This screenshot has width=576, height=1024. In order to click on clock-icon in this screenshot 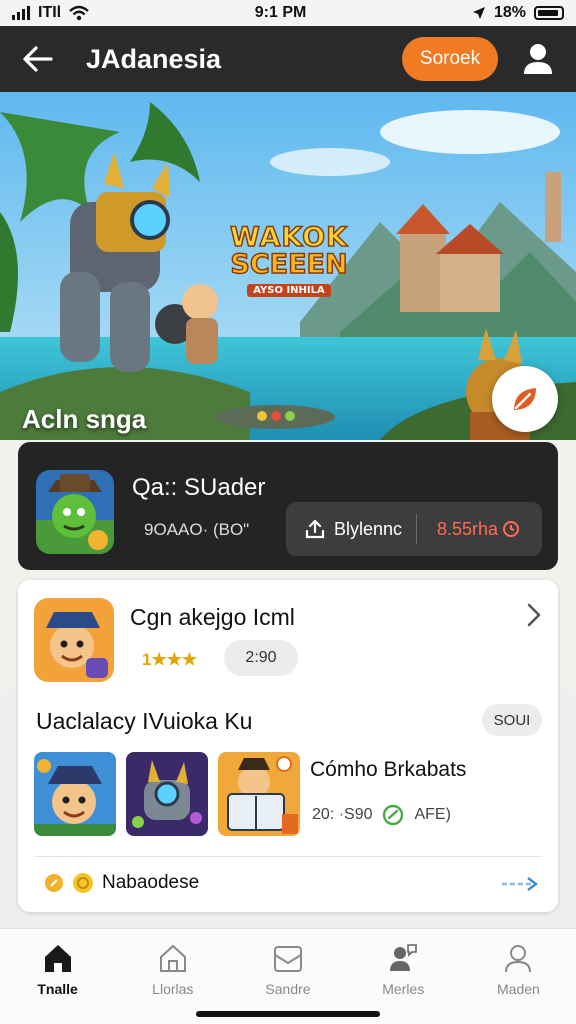, I will do `click(511, 529)`.